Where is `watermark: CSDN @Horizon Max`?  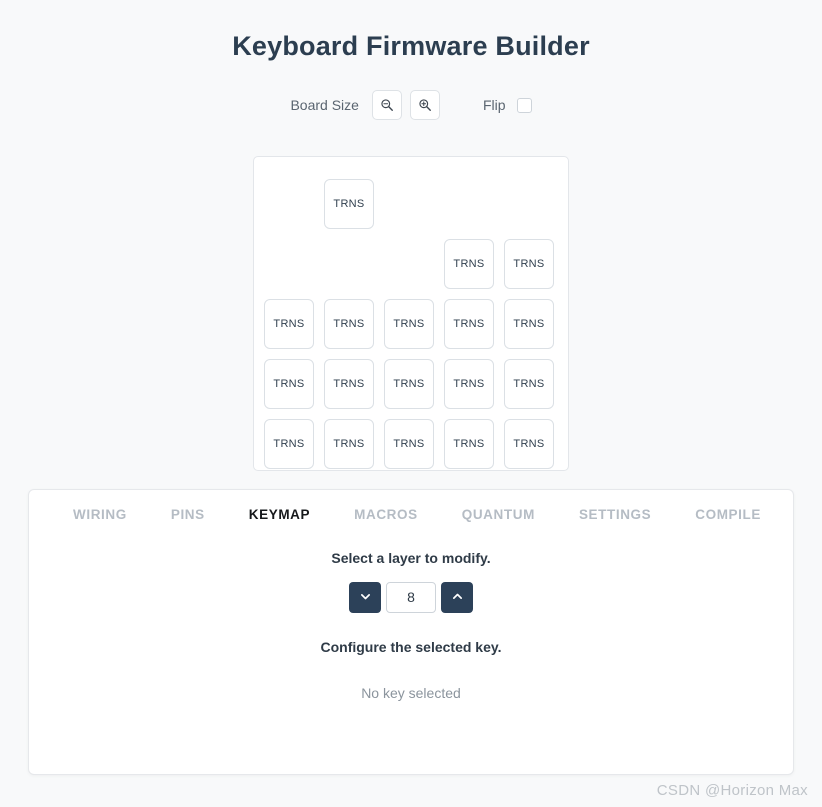 watermark: CSDN @Horizon Max is located at coordinates (732, 790).